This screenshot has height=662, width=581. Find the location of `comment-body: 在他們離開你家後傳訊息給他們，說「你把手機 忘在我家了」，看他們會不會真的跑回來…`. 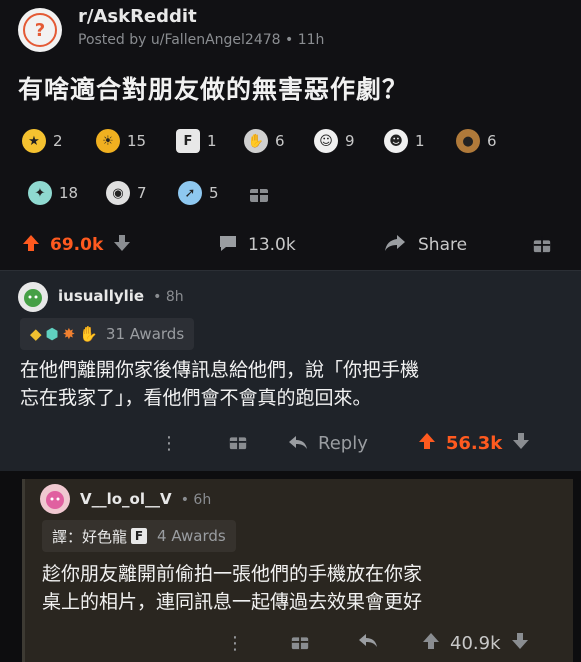

comment-body: 在他們離開你家後傳訊息給他們，說「你把手機 忘在我家了」，看他們會不會真的跑回來… is located at coordinates (219, 384).